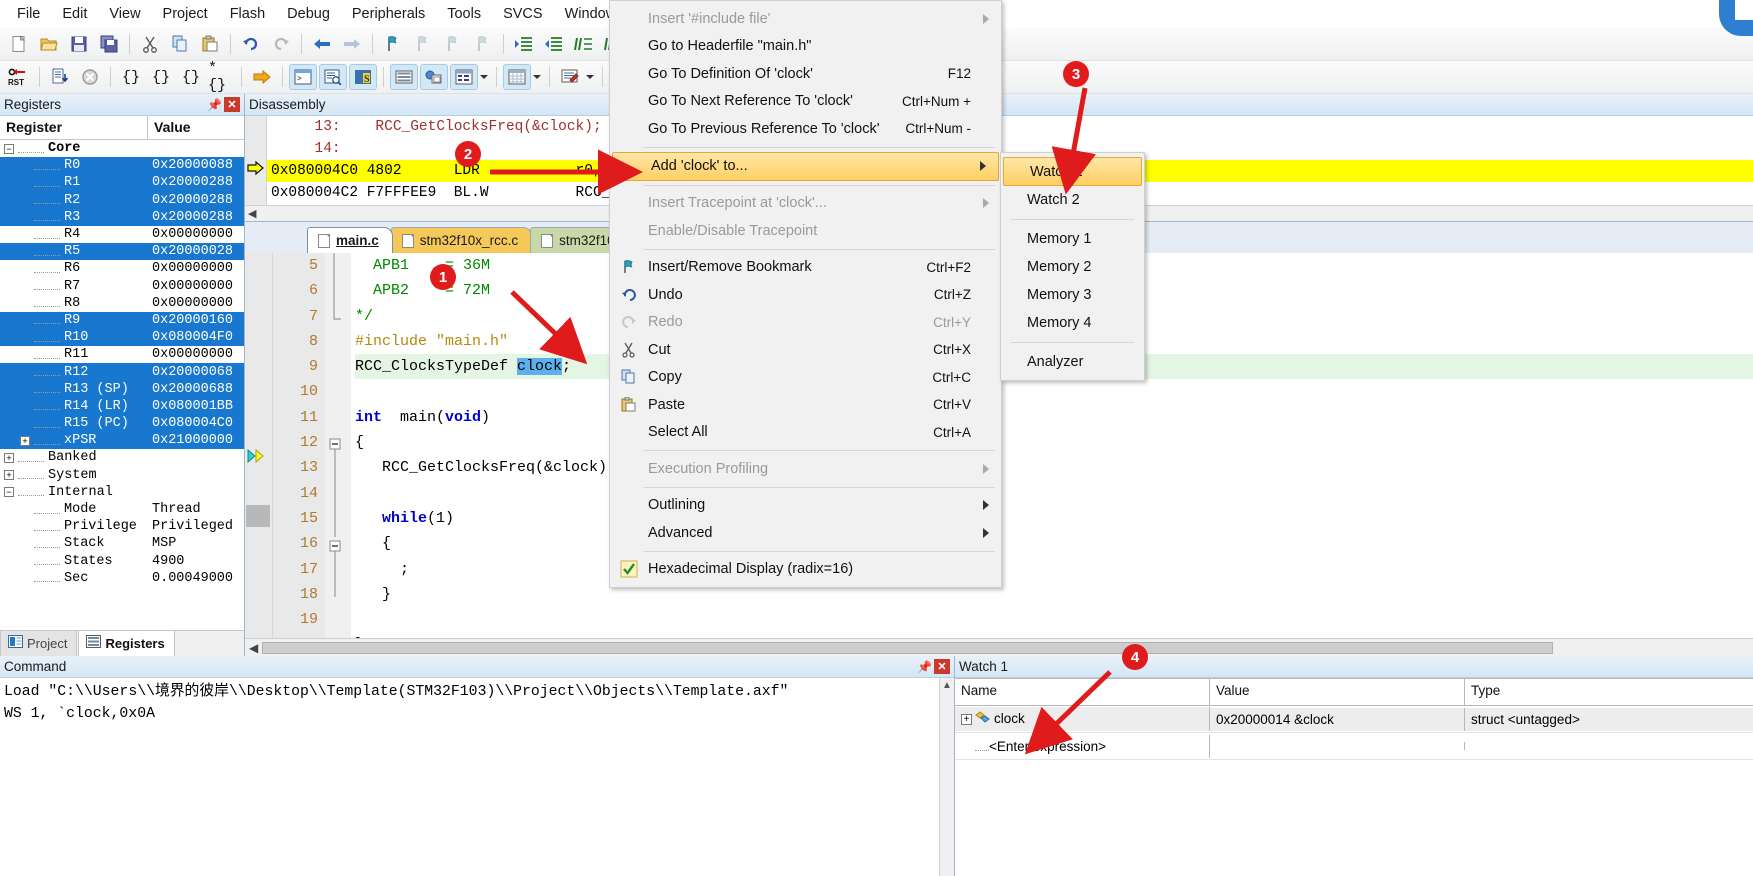 The width and height of the screenshot is (1753, 876). I want to click on editor-tab-stm32f10x_rcc-c: stm32f10x_rcc.c, so click(461, 240).